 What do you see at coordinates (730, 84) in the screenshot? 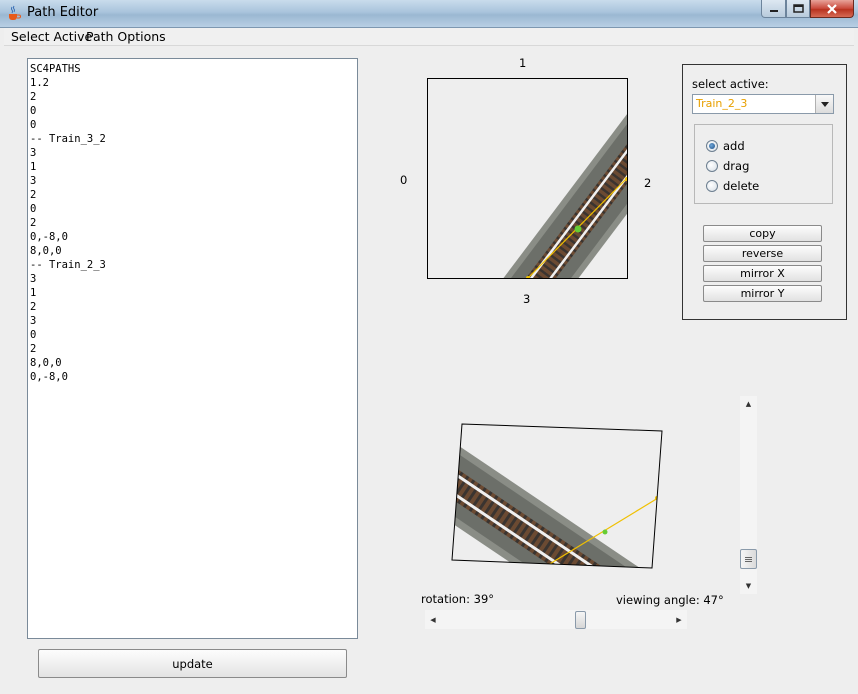
I see `select-active-label: select active:` at bounding box center [730, 84].